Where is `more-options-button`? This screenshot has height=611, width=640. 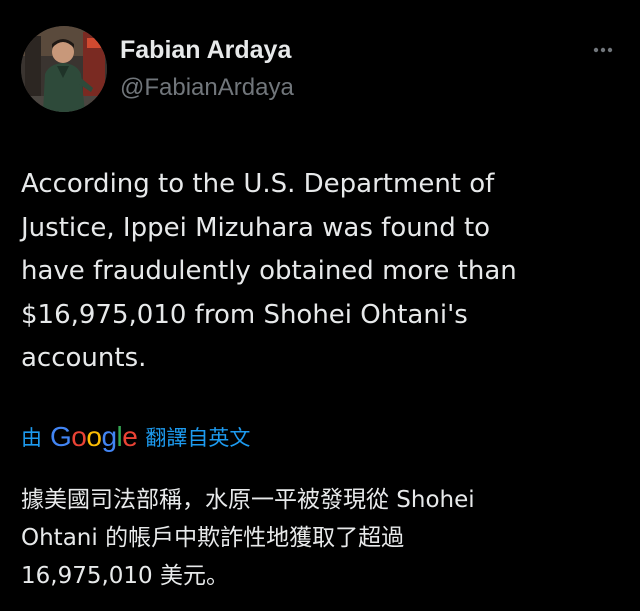 more-options-button is located at coordinates (603, 50).